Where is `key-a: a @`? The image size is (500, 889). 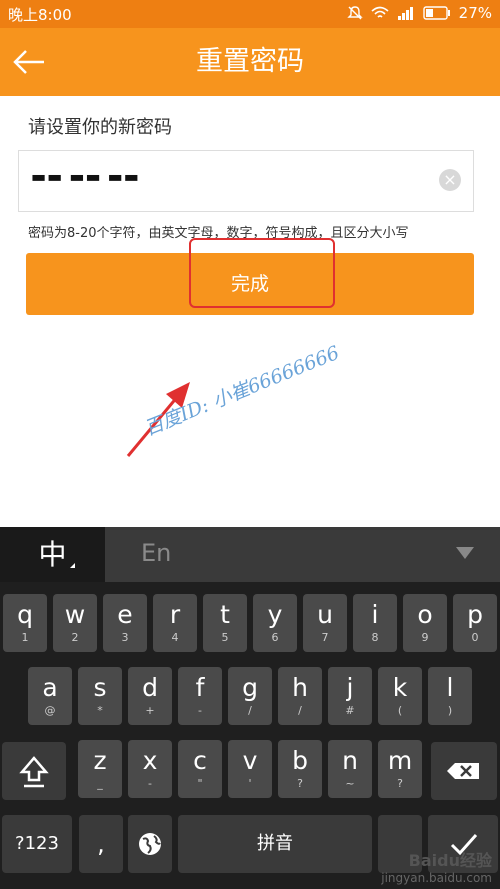
key-a: a @ is located at coordinates (50, 696).